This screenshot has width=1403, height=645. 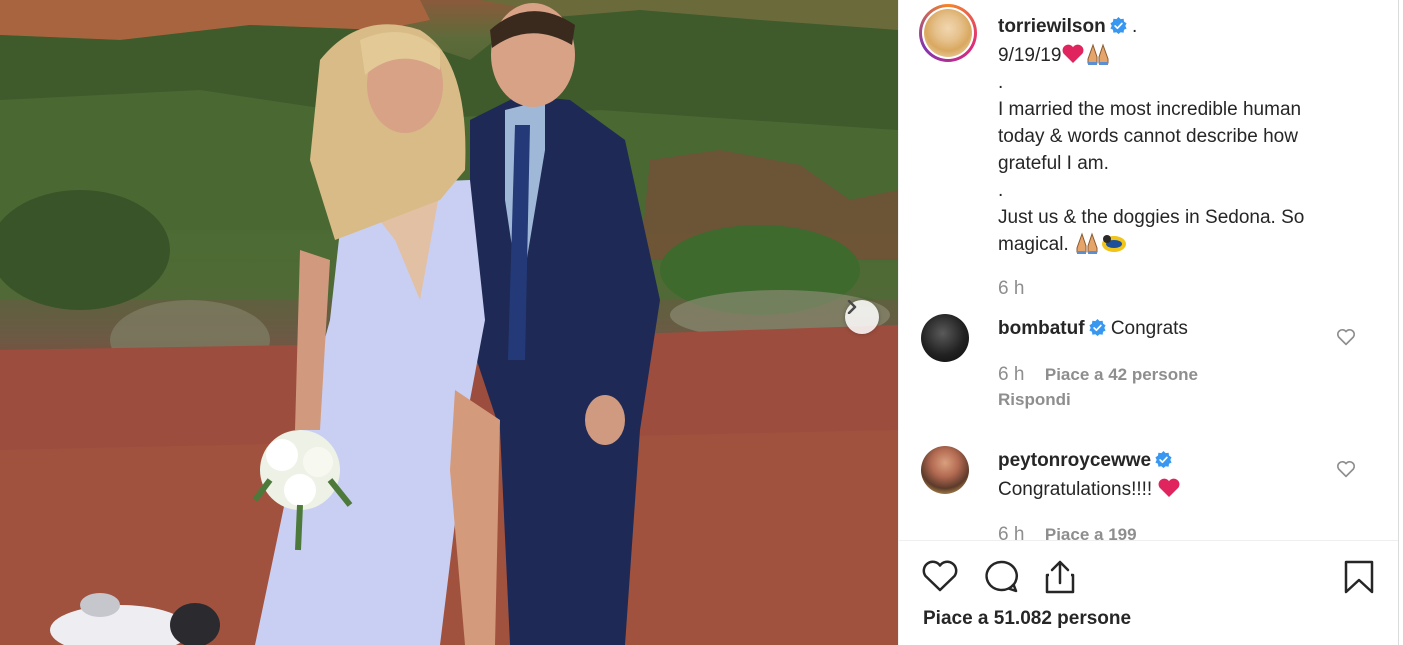 I want to click on comment-2: peytonroycewwe Congratulations!!!!, so click(x=1158, y=475).